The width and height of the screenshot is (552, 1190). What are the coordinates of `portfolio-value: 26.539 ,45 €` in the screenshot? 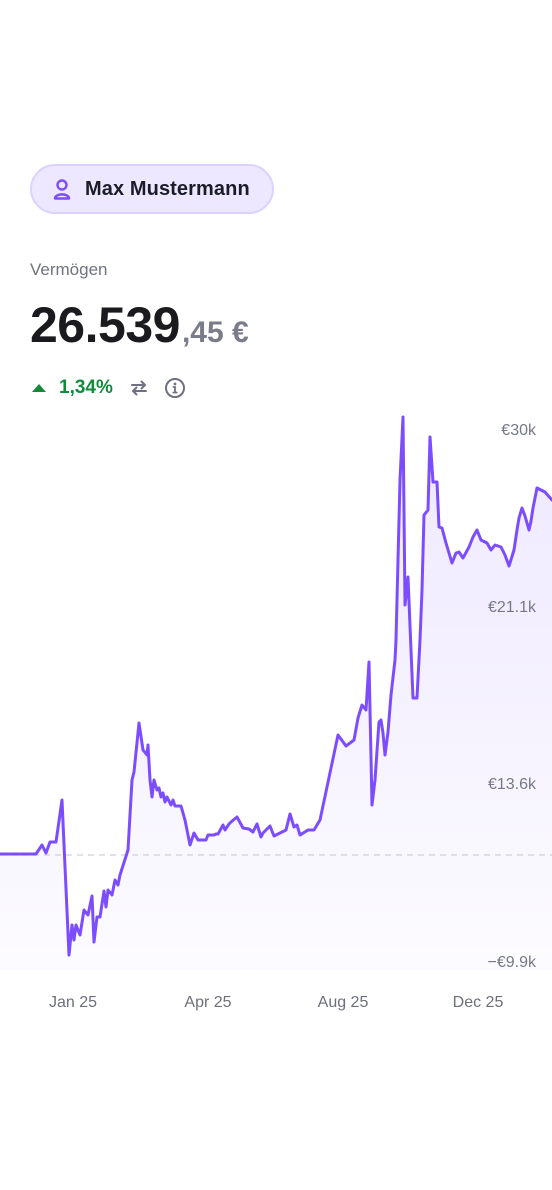 It's located at (139, 325).